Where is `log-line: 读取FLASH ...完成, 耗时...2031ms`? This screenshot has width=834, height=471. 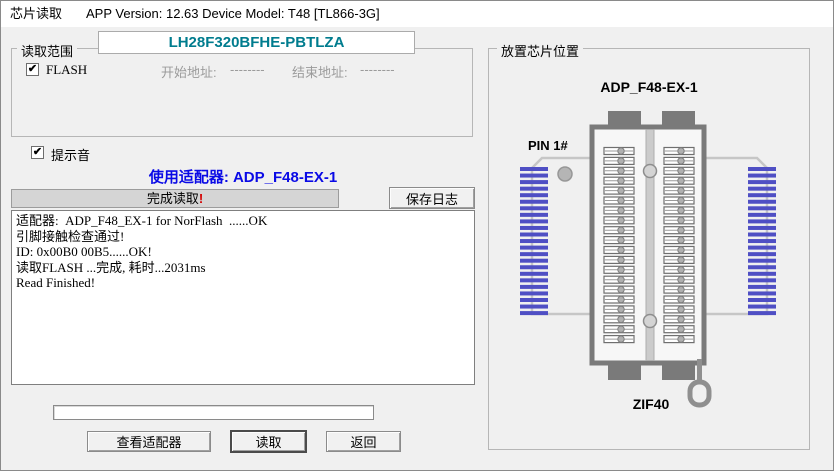
log-line: 读取FLASH ...完成, 耗时...2031ms is located at coordinates (111, 267).